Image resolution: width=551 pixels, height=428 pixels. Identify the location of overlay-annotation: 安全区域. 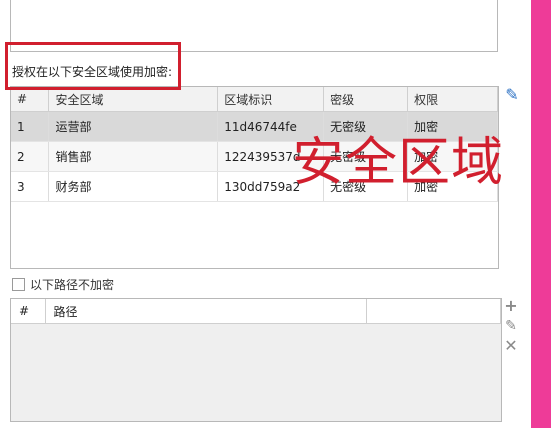
(398, 163).